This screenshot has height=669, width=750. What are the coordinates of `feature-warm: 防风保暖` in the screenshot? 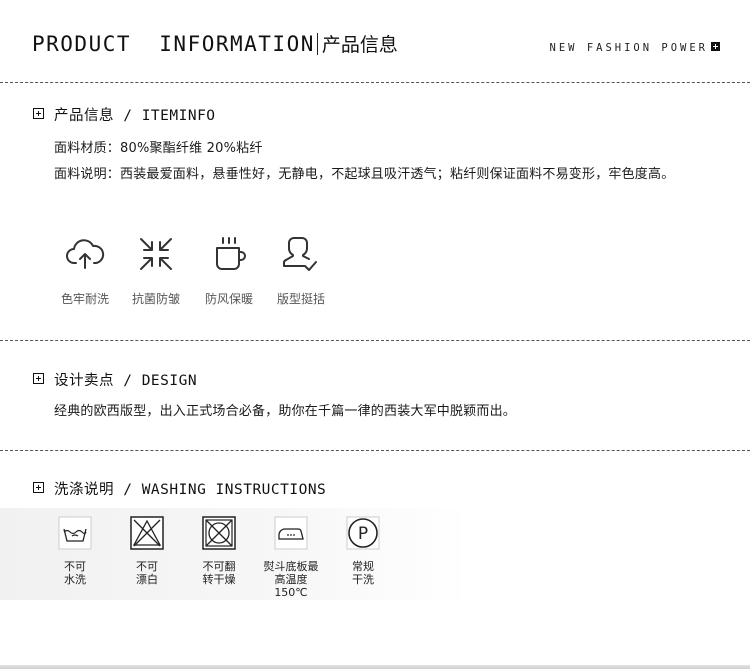 It's located at (229, 270).